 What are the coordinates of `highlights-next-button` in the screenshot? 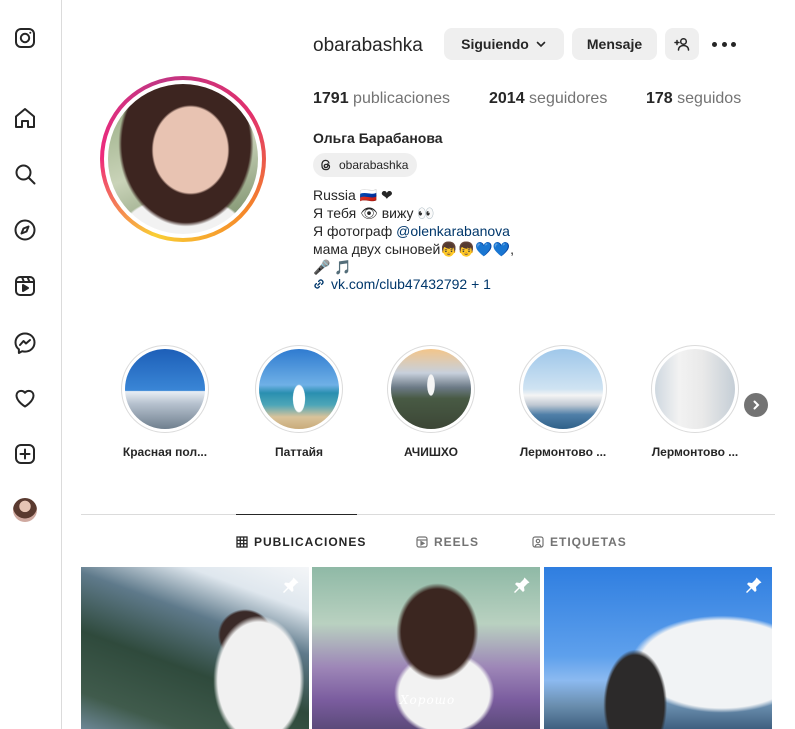 It's located at (756, 405).